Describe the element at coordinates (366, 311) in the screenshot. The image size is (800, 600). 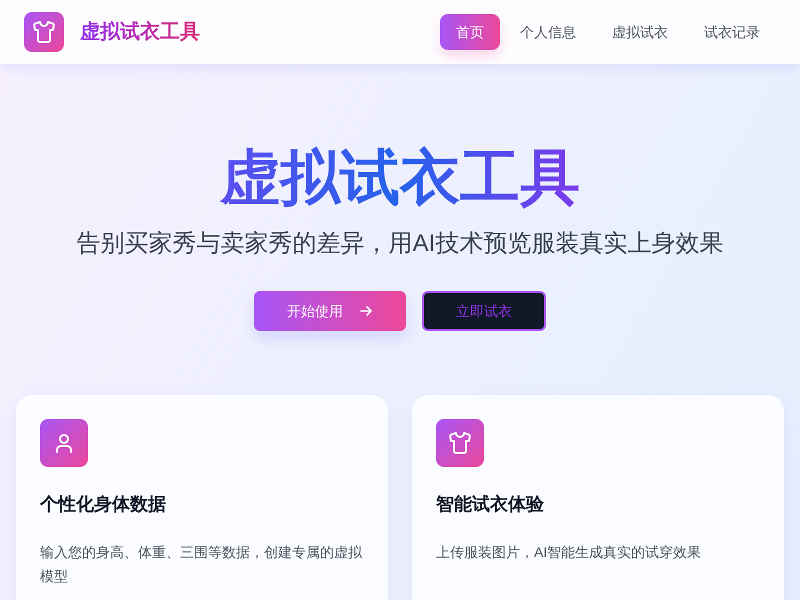
I see `arrow-right-icon` at that location.